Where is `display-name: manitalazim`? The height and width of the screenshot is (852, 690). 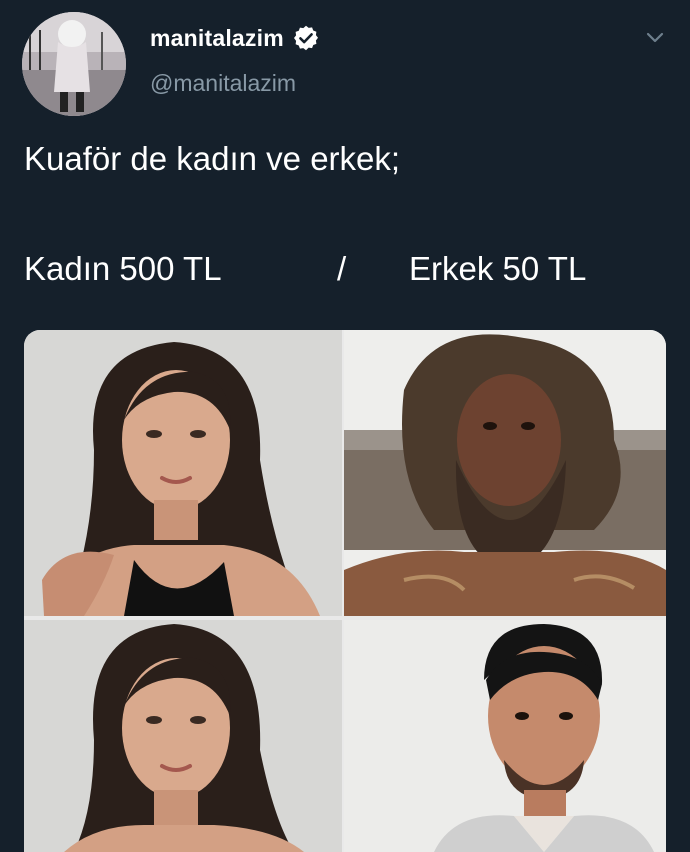
display-name: manitalazim is located at coordinates (217, 38).